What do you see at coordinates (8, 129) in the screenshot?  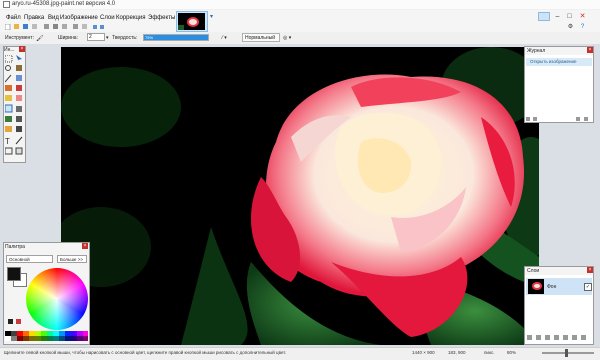 I see `stamp-icon` at bounding box center [8, 129].